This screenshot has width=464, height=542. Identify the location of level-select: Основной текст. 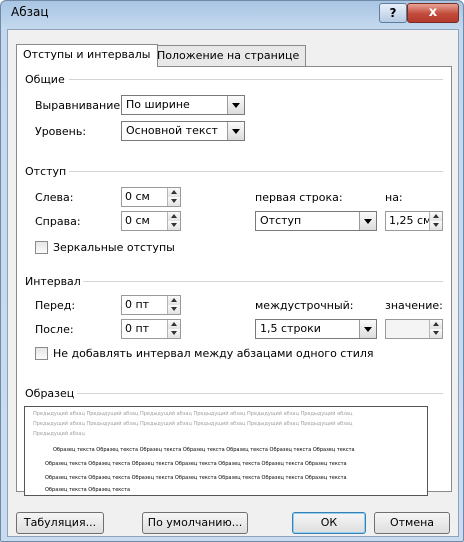
(183, 131).